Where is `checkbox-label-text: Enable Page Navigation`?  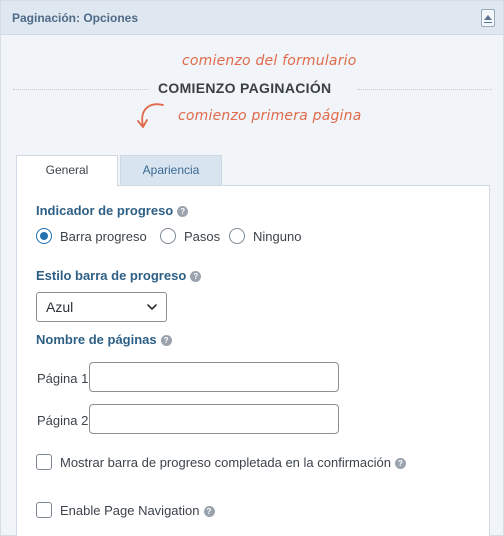
checkbox-label-text: Enable Page Navigation is located at coordinates (130, 510).